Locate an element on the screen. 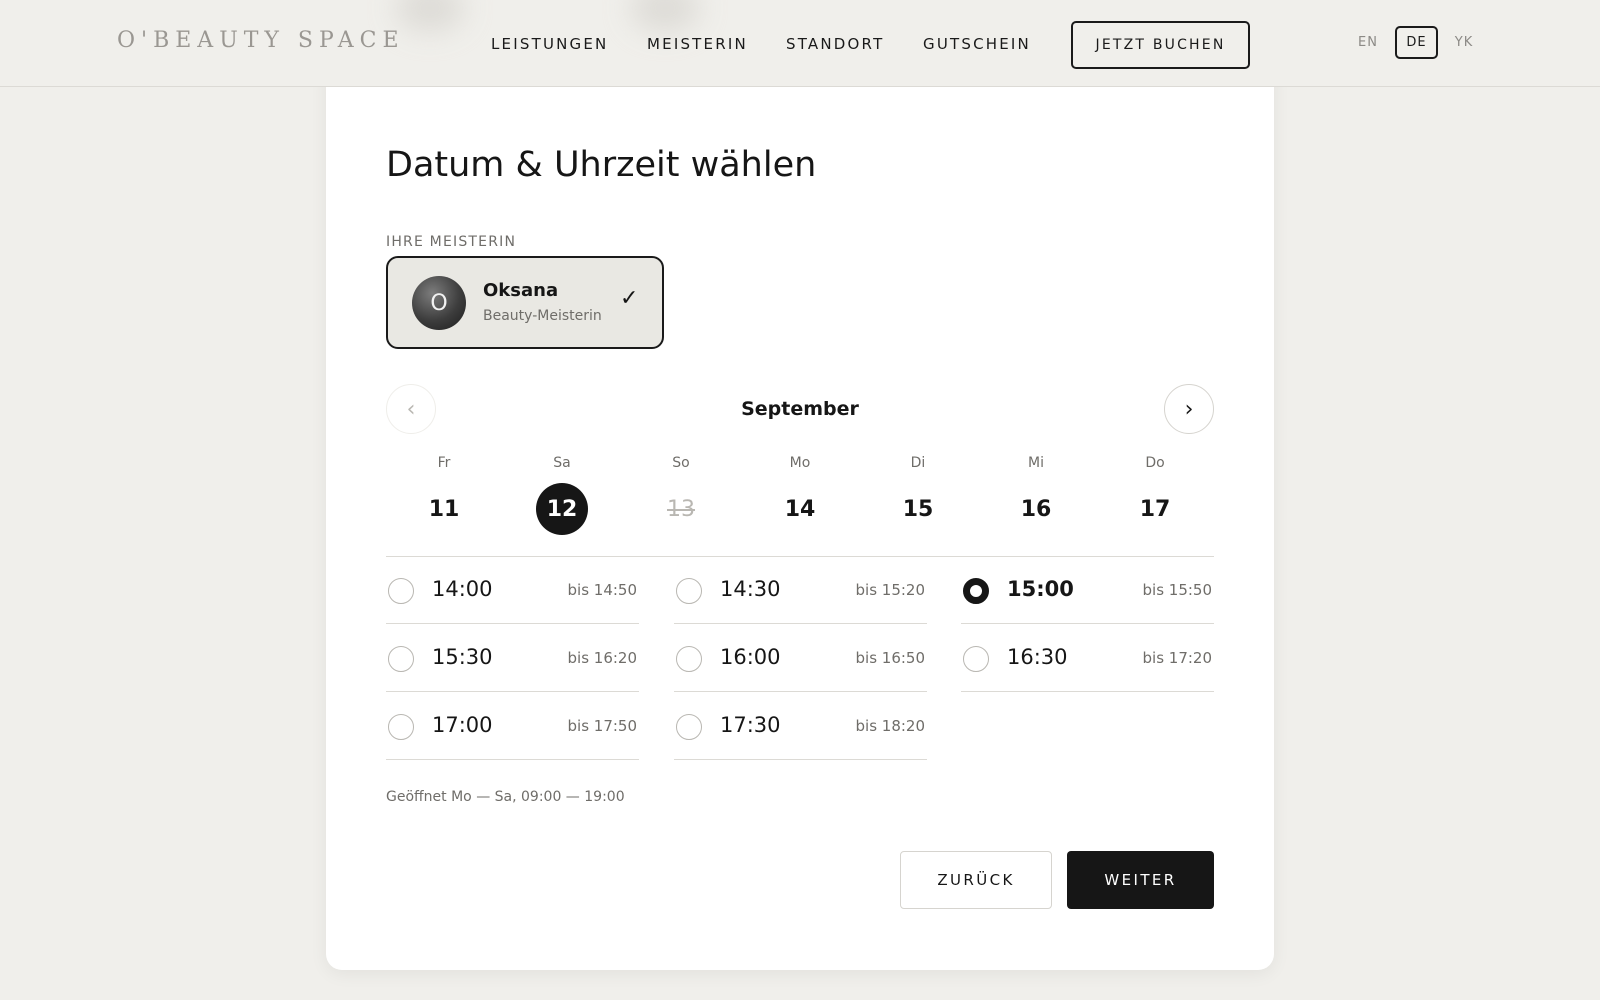 This screenshot has width=1600, height=1000. time-slot: 16:00 bis 16:50 is located at coordinates (800, 658).